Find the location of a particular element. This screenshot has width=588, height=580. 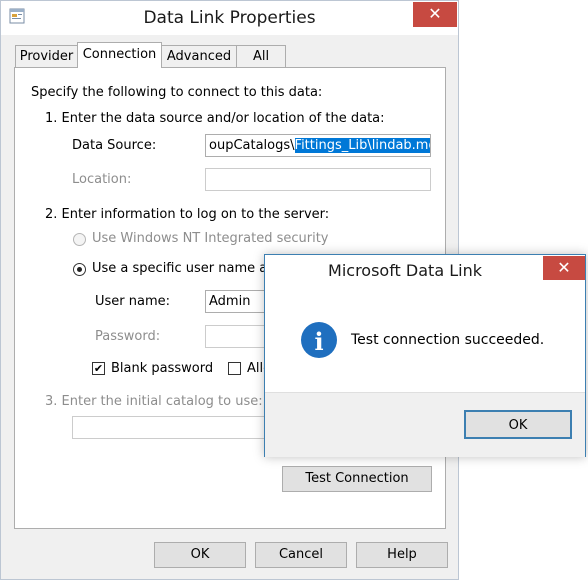

location-label: Location: is located at coordinates (102, 179).